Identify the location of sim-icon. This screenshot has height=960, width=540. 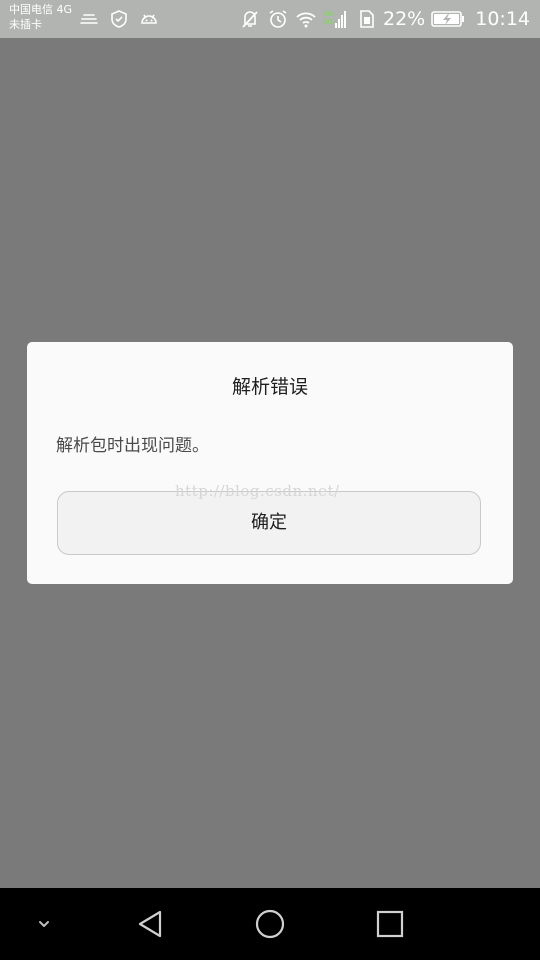
(366, 19).